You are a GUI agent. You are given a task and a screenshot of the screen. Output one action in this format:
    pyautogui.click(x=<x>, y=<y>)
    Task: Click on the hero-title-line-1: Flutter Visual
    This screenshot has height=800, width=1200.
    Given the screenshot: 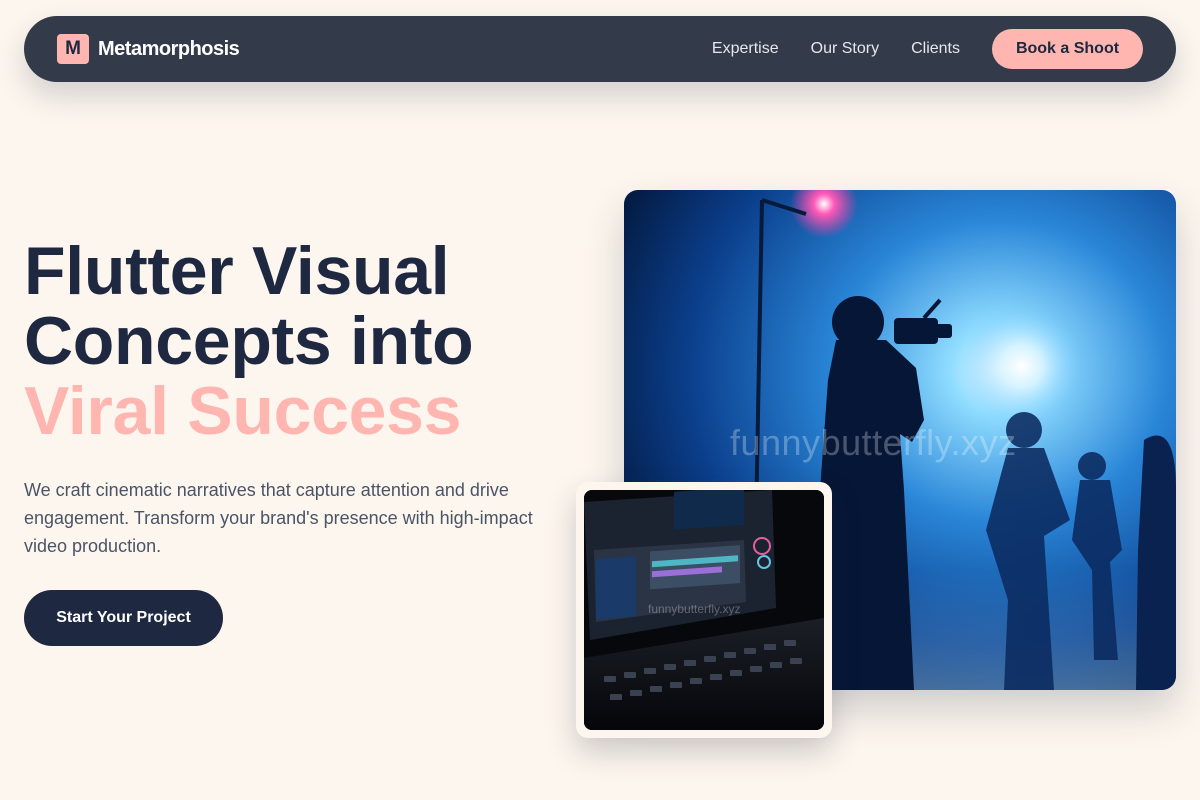 What is the action you would take?
    pyautogui.click(x=237, y=271)
    